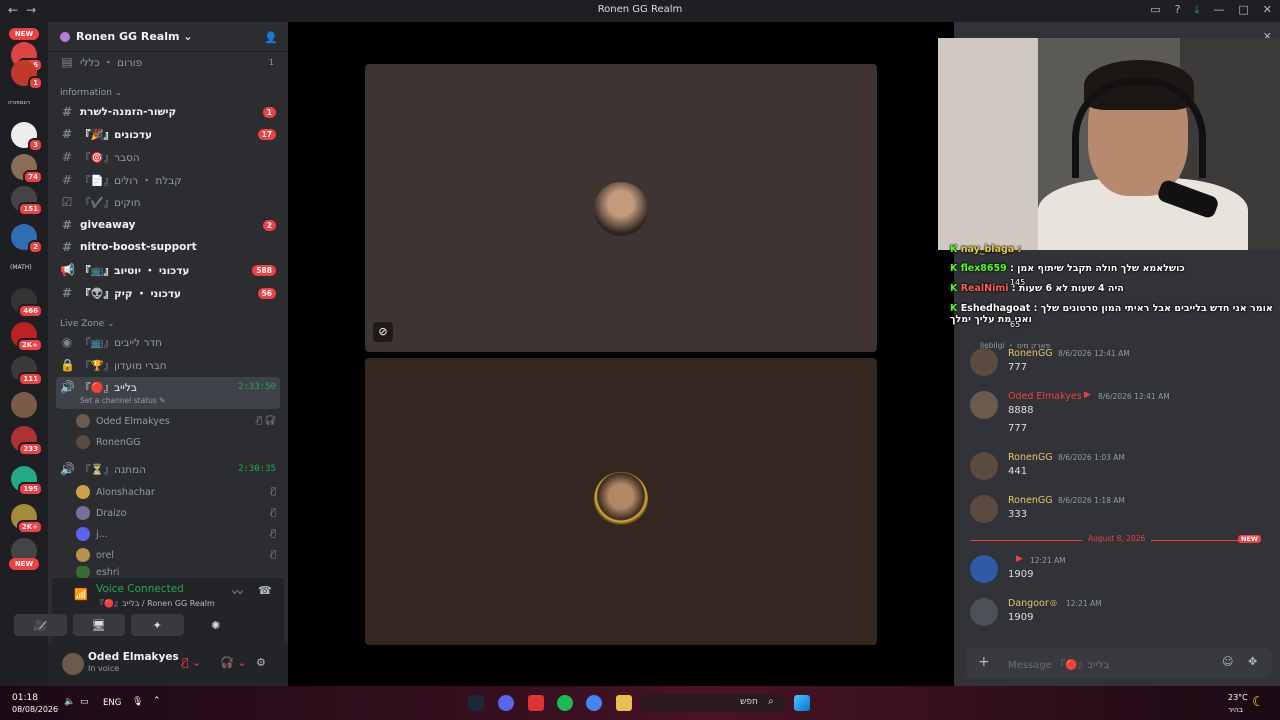 Image resolution: width=1280 pixels, height=720 pixels. What do you see at coordinates (27, 137) in the screenshot?
I see `server-icon: 3` at bounding box center [27, 137].